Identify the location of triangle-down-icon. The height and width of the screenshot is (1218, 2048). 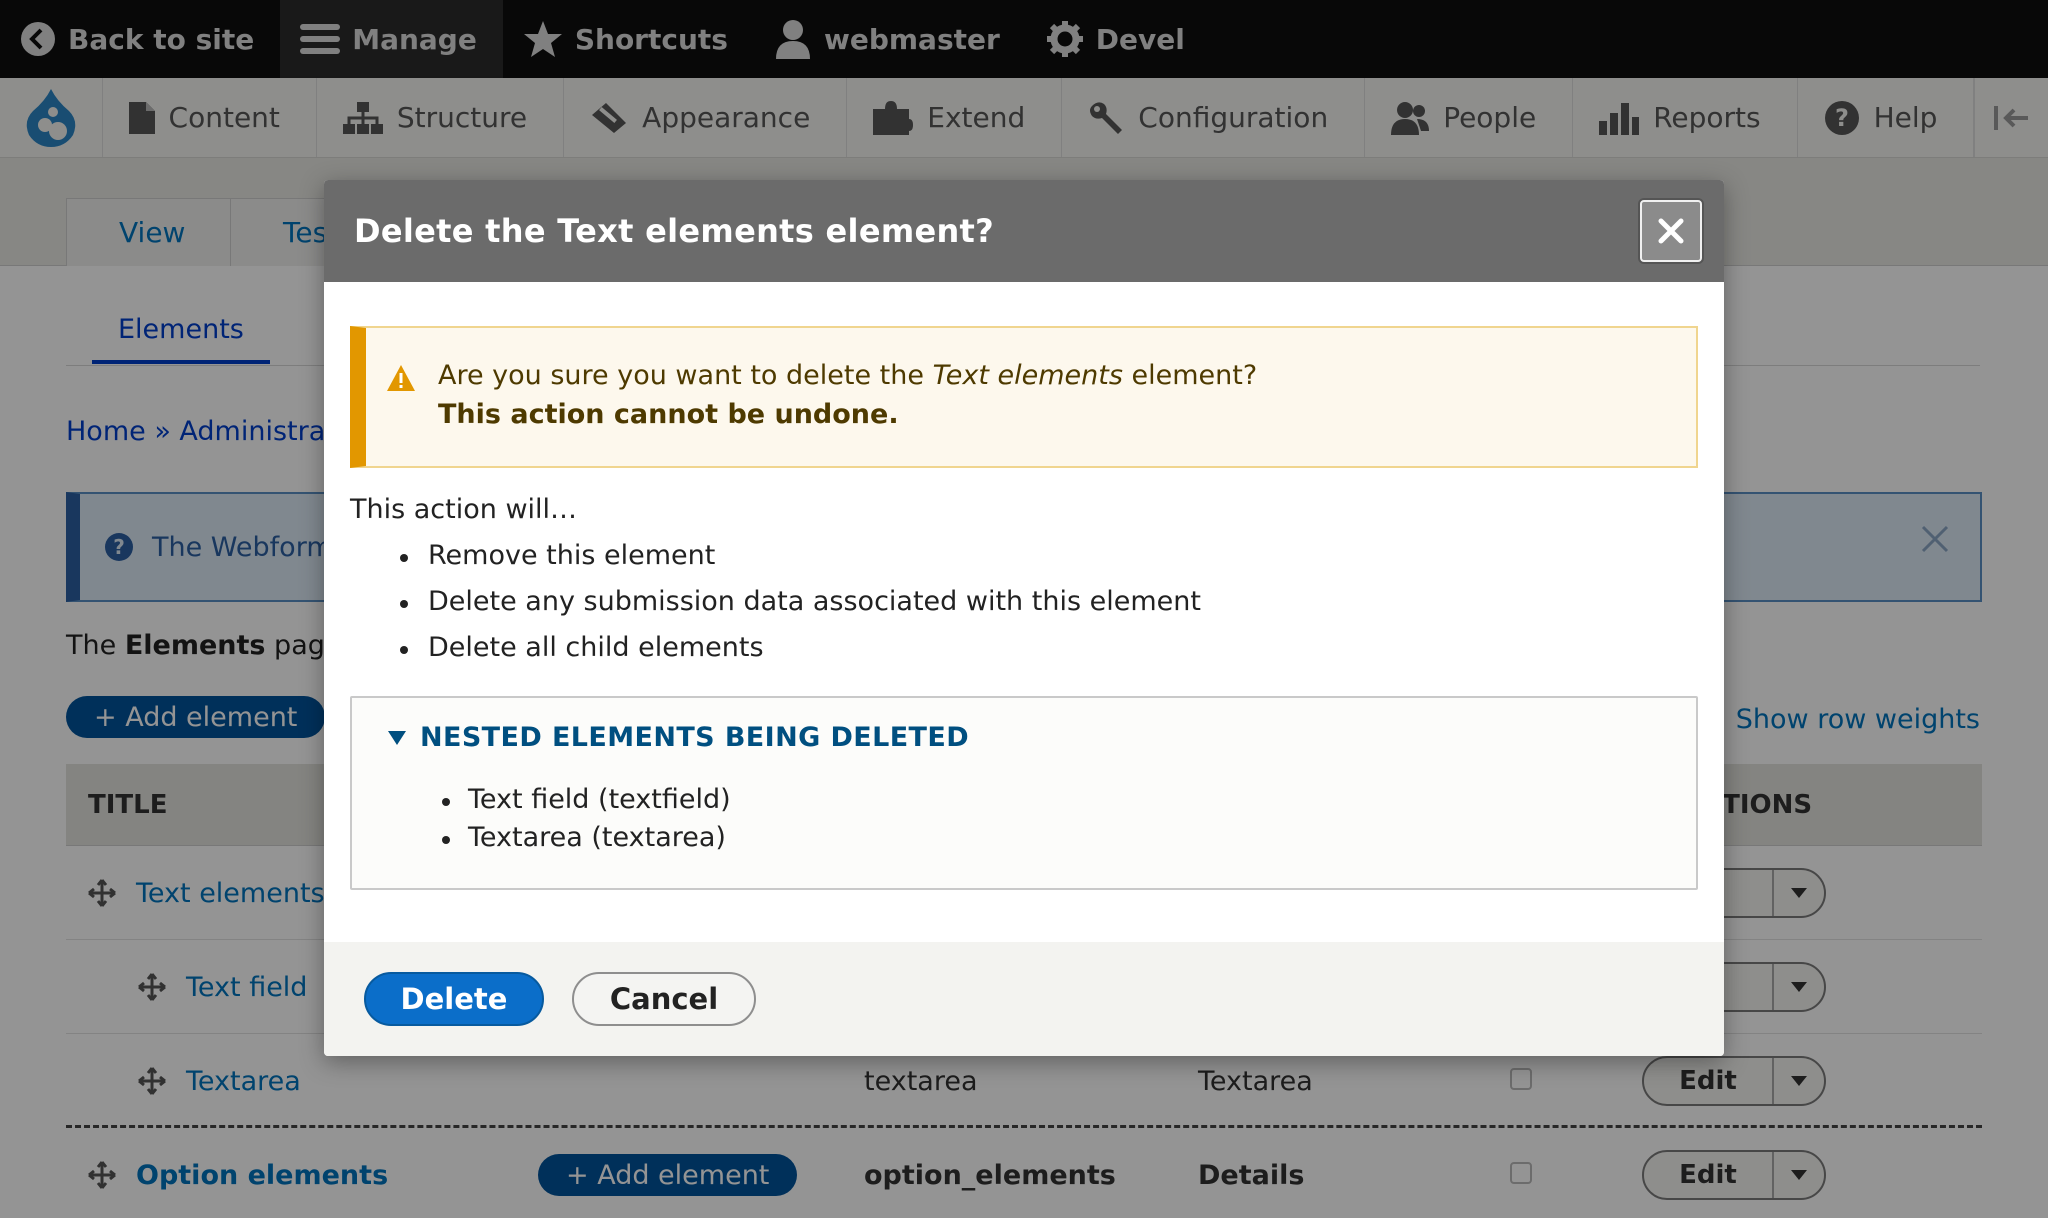
(397, 737).